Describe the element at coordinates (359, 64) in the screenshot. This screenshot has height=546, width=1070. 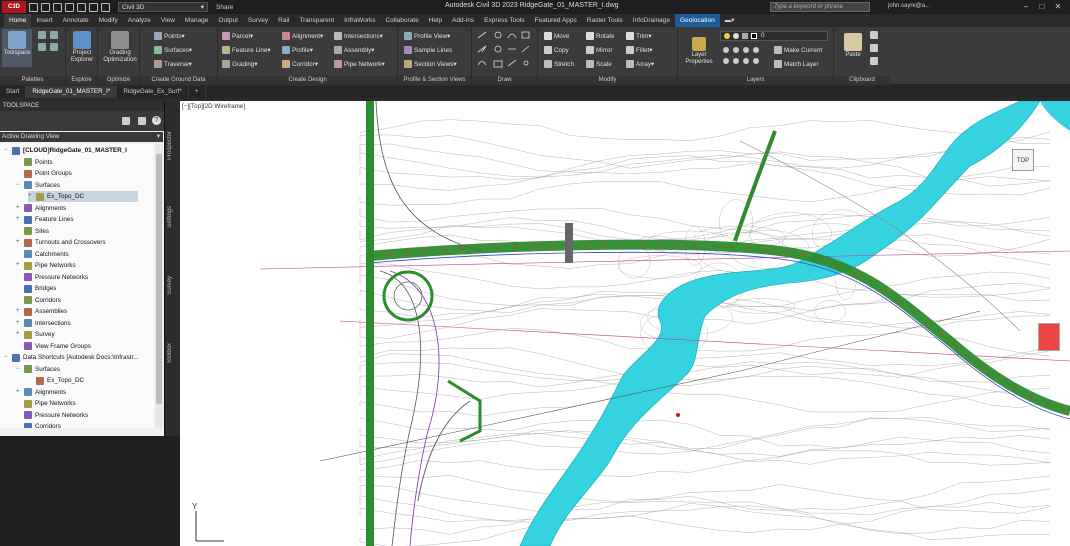
I see `pipe-network-button: Pipe Network ▾` at that location.